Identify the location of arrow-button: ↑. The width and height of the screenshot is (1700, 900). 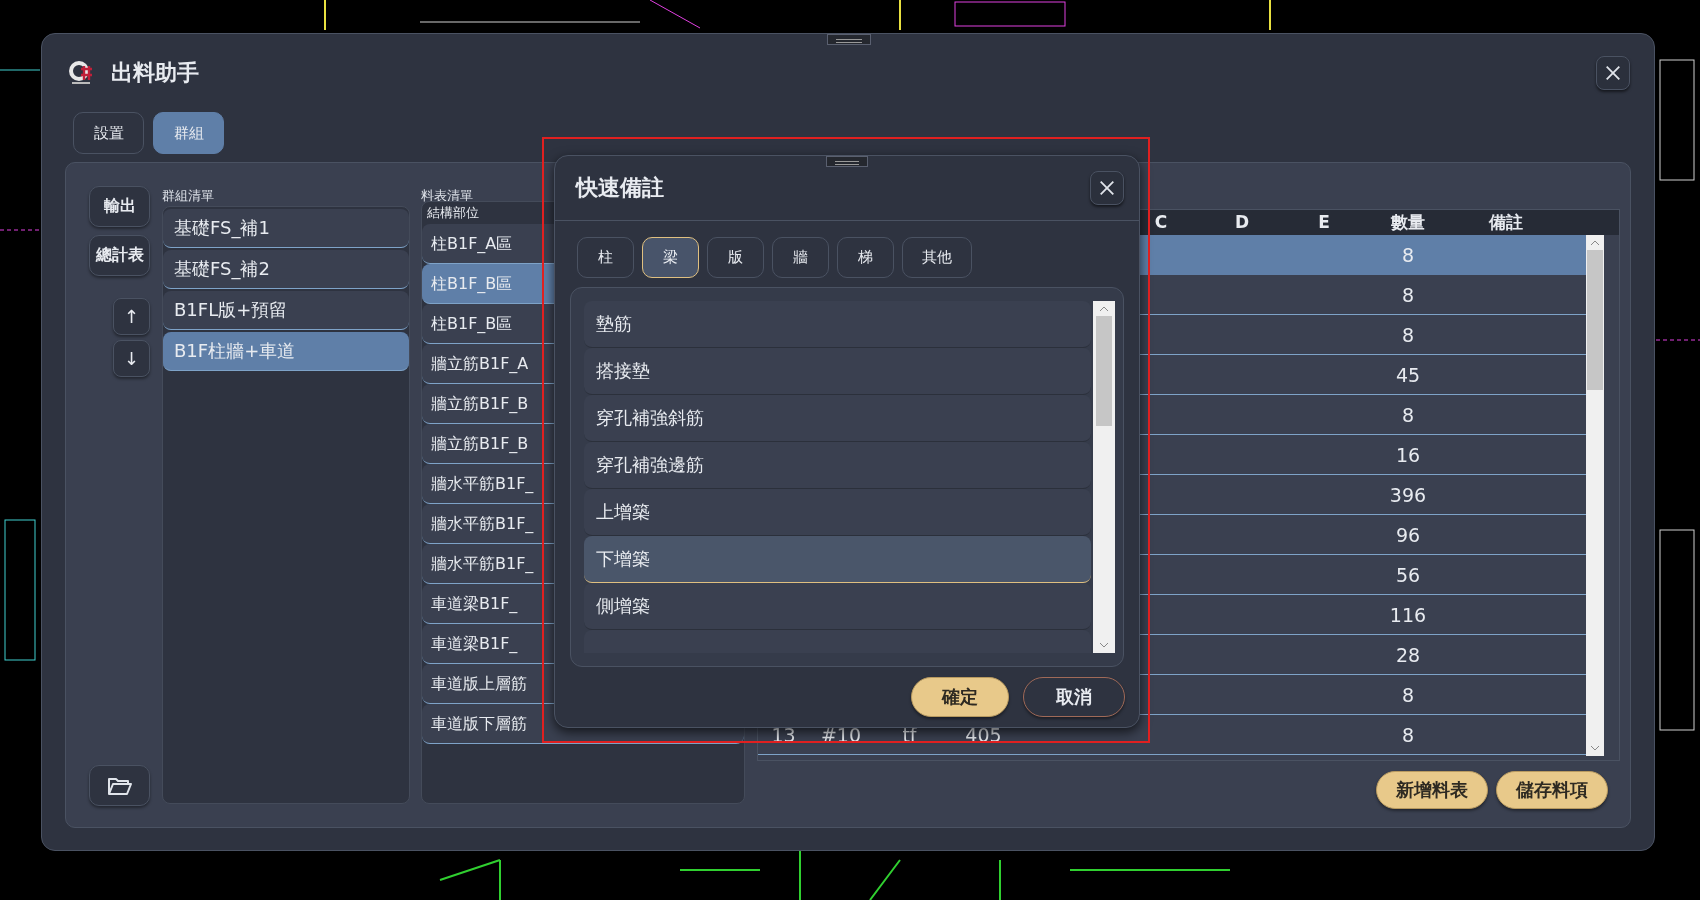
(131, 316).